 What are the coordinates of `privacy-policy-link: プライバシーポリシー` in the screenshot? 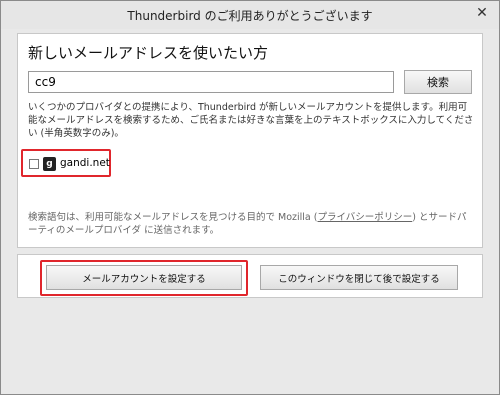 It's located at (364, 217).